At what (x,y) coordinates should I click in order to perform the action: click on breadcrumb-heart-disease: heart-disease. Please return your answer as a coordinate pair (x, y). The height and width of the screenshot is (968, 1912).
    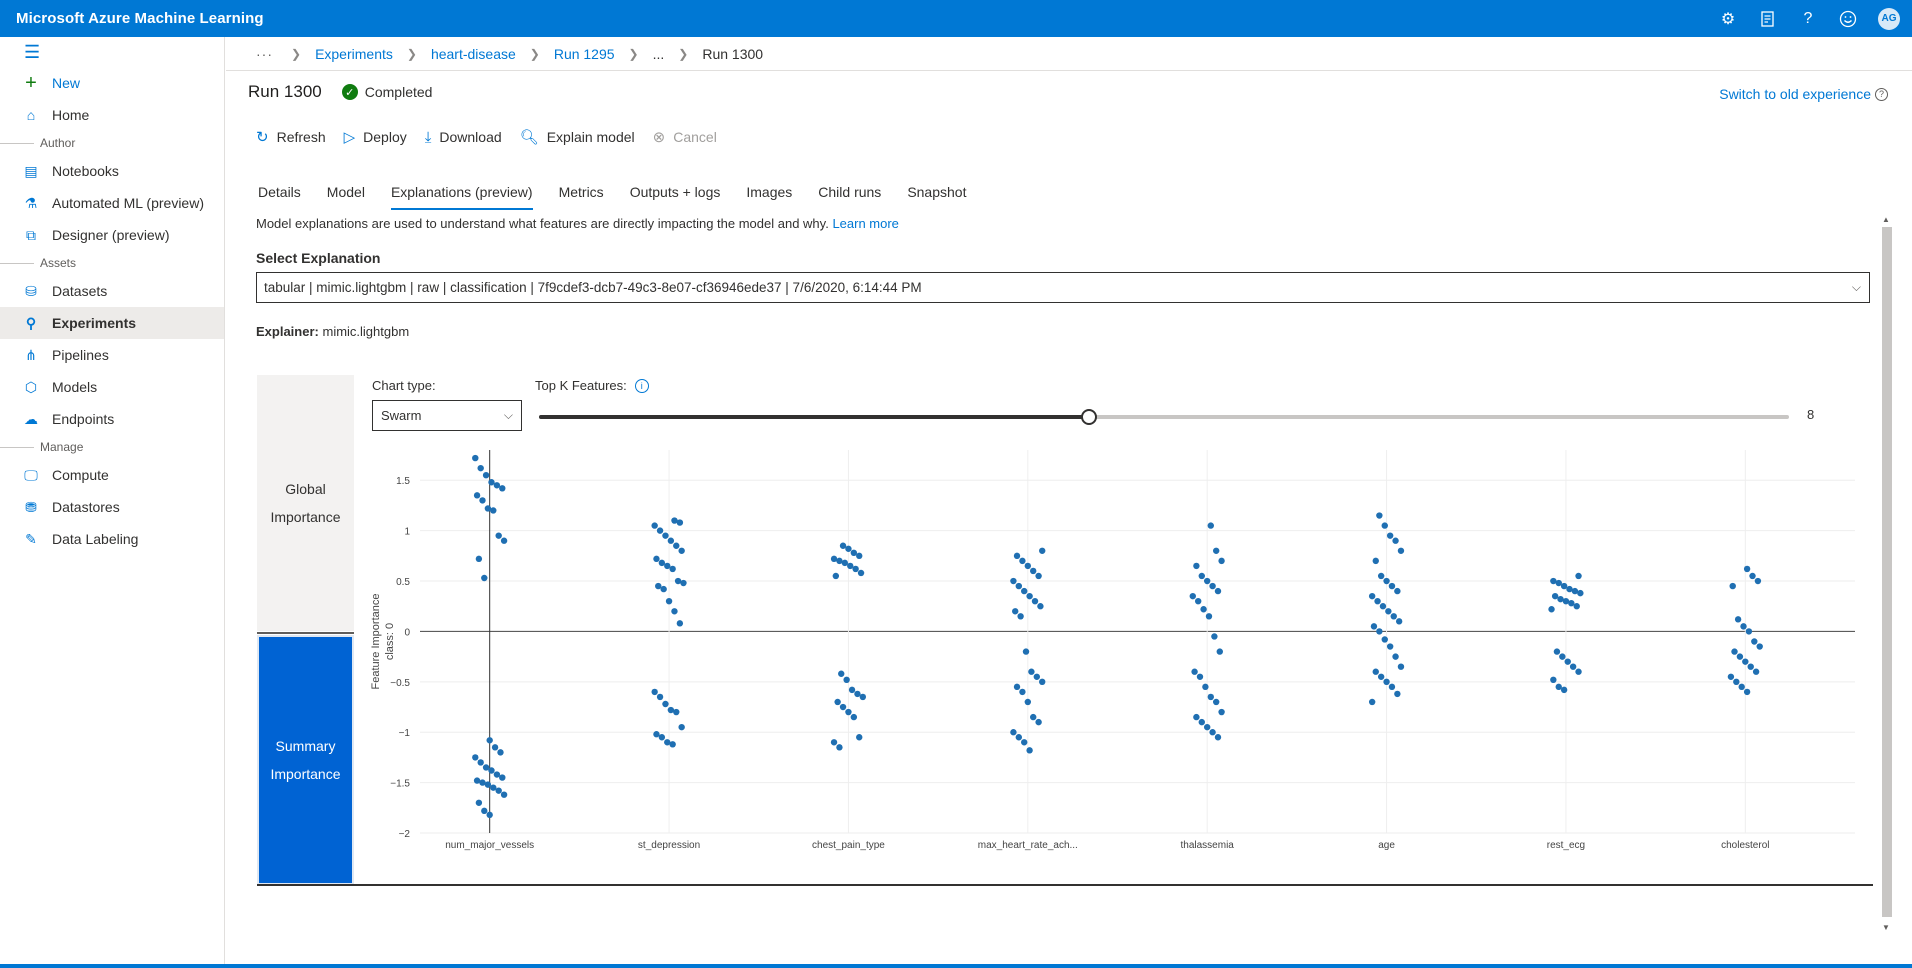
    Looking at the image, I should click on (473, 54).